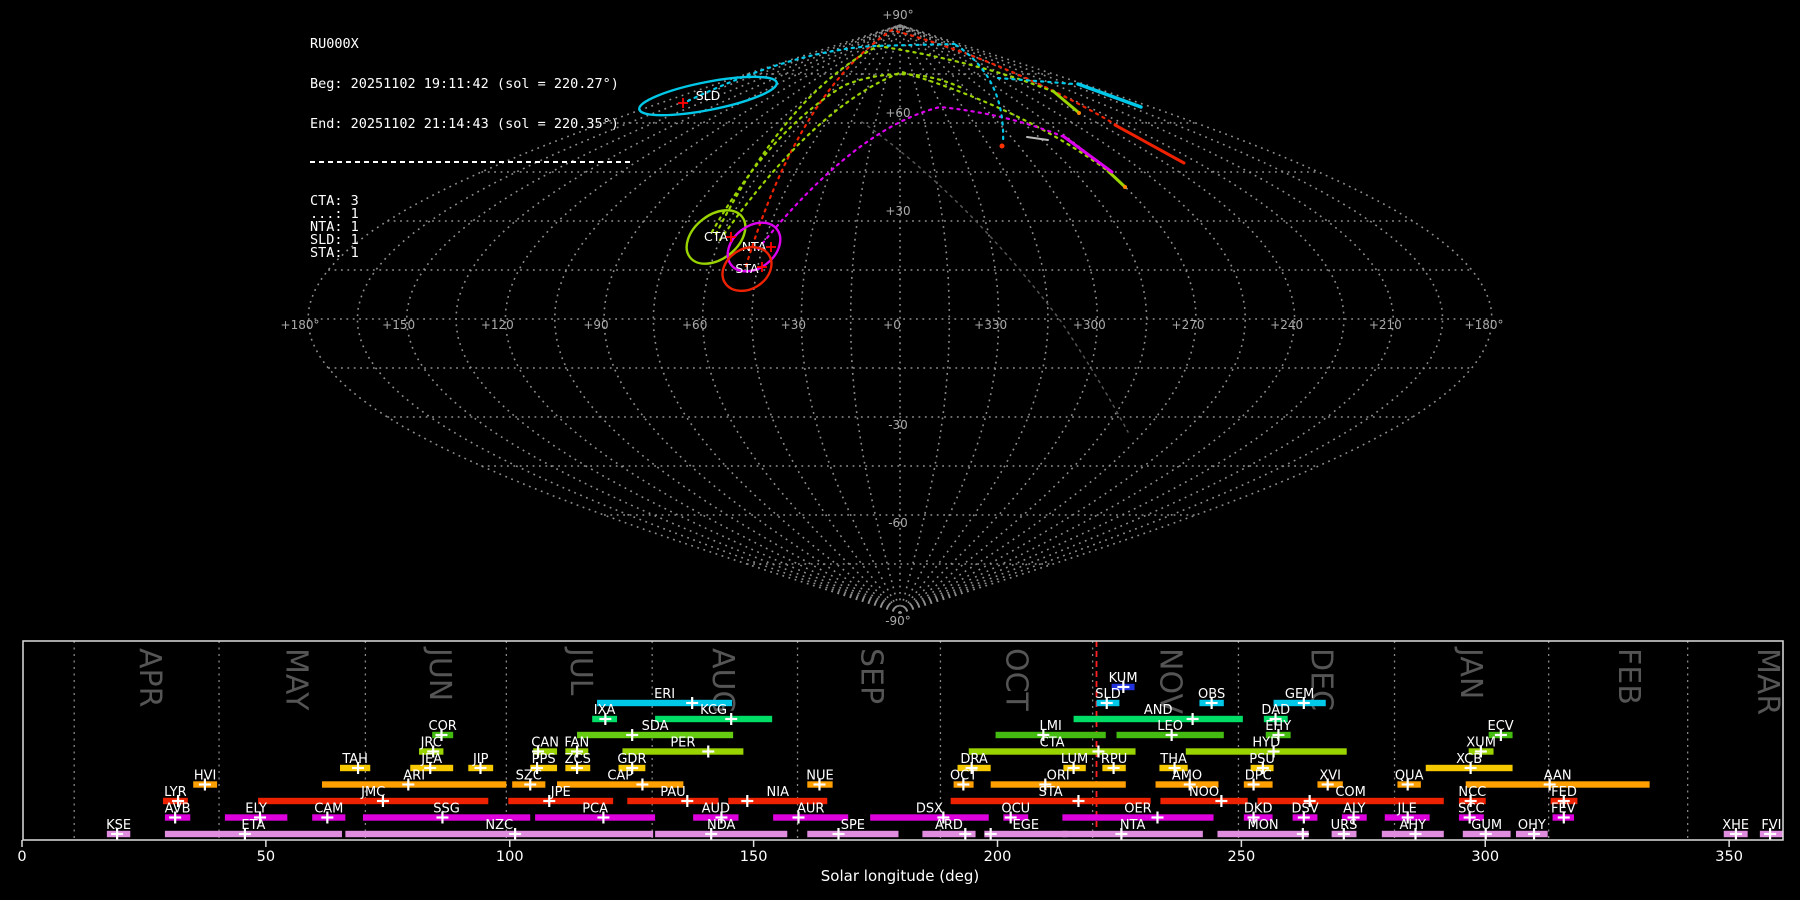 The width and height of the screenshot is (1800, 900). Describe the element at coordinates (1133, 825) in the screenshot. I see `shower-label-nta: NTA` at that location.